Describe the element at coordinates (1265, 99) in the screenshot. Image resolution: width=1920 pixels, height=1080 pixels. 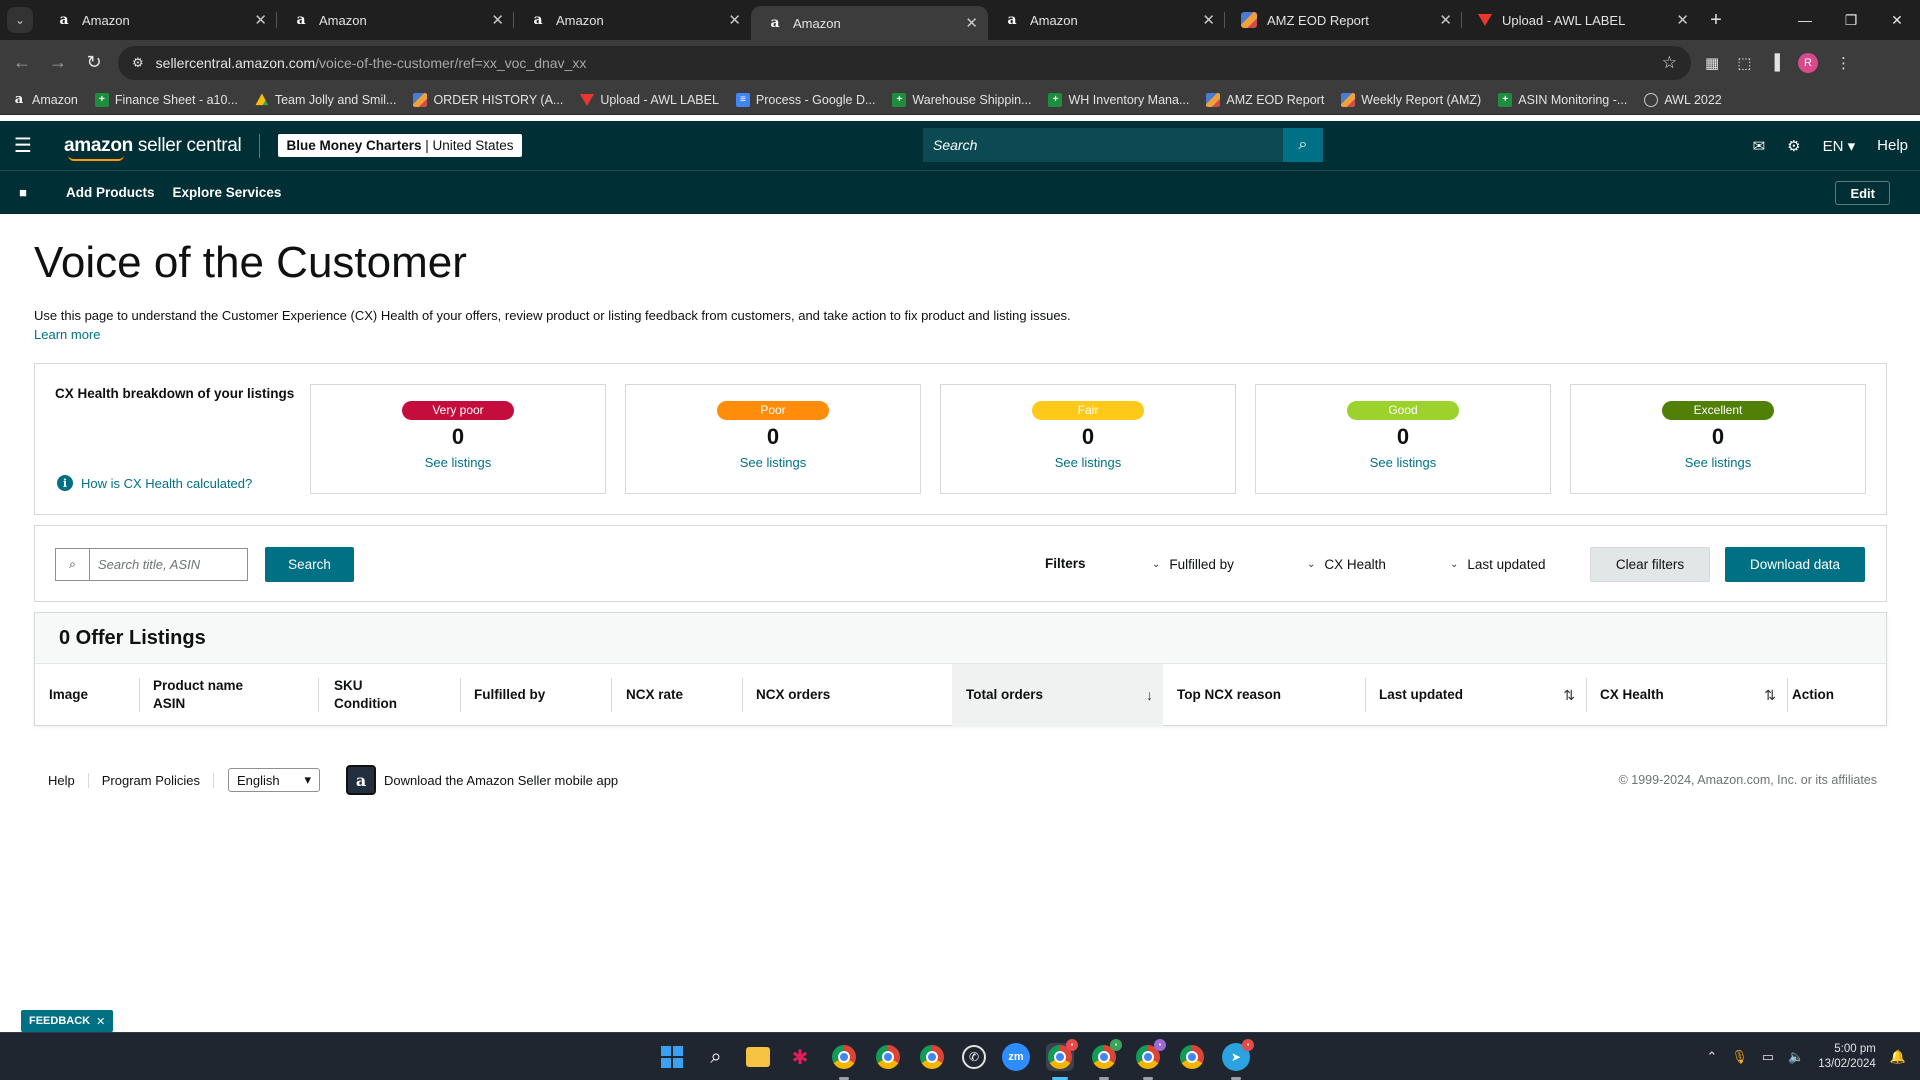
I see `bookmark-item: AMZ EOD Report` at that location.